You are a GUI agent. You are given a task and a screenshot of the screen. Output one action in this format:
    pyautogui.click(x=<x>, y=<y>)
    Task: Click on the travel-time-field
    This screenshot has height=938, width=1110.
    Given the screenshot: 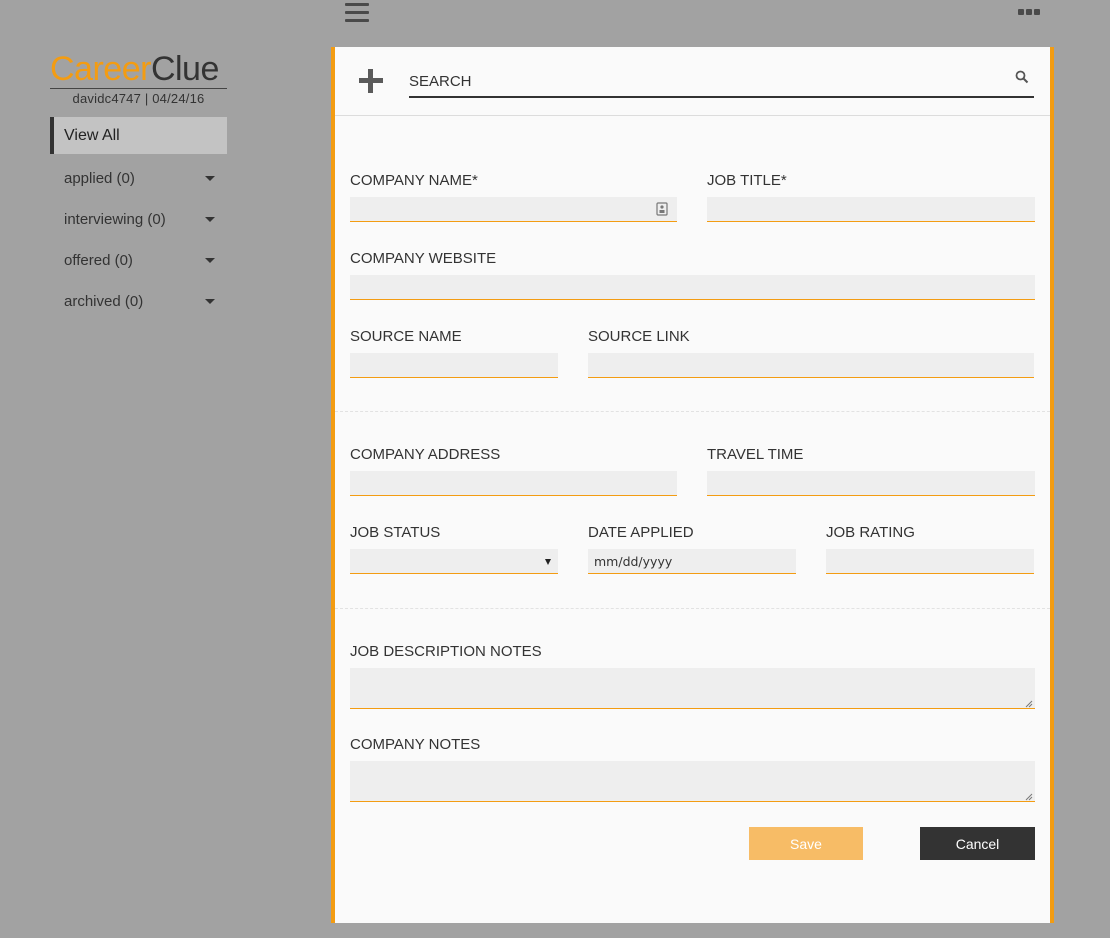 What is the action you would take?
    pyautogui.click(x=871, y=483)
    